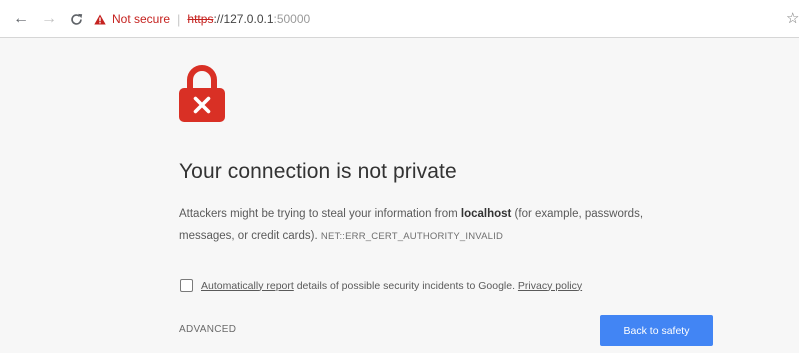 This screenshot has height=353, width=799. What do you see at coordinates (412, 236) in the screenshot?
I see `error-code: NET::ERR_CERT_AUTHORITY_INVALID` at bounding box center [412, 236].